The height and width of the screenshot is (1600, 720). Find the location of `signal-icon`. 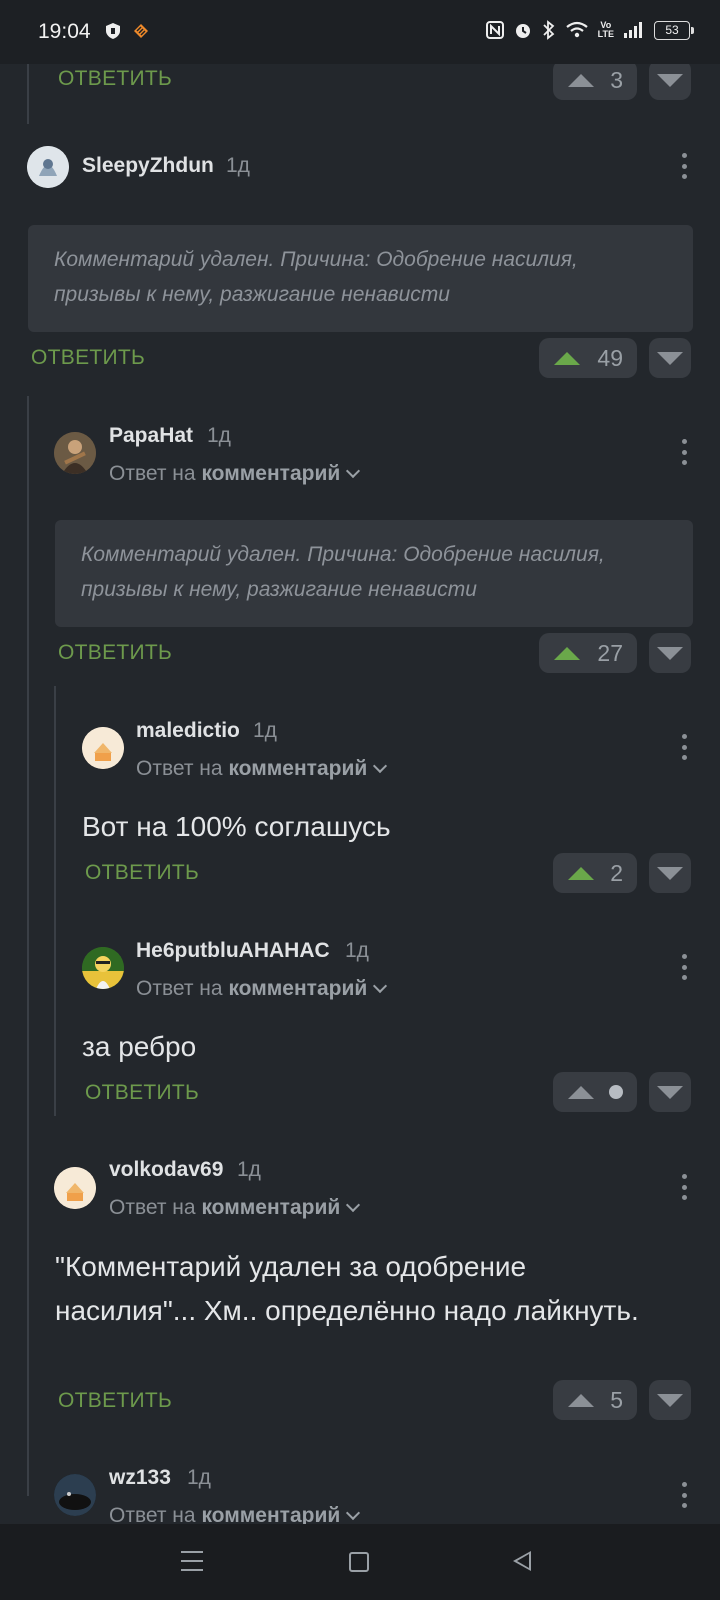

signal-icon is located at coordinates (633, 30).